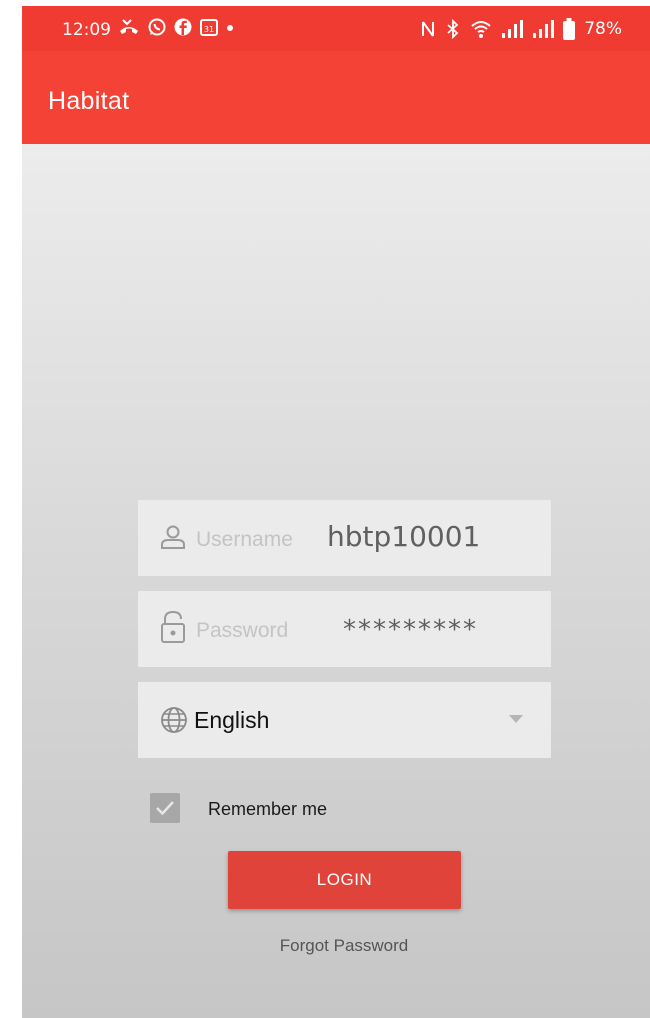 This screenshot has height=1018, width=650. Describe the element at coordinates (157, 27) in the screenshot. I see `whatsapp-icon` at that location.